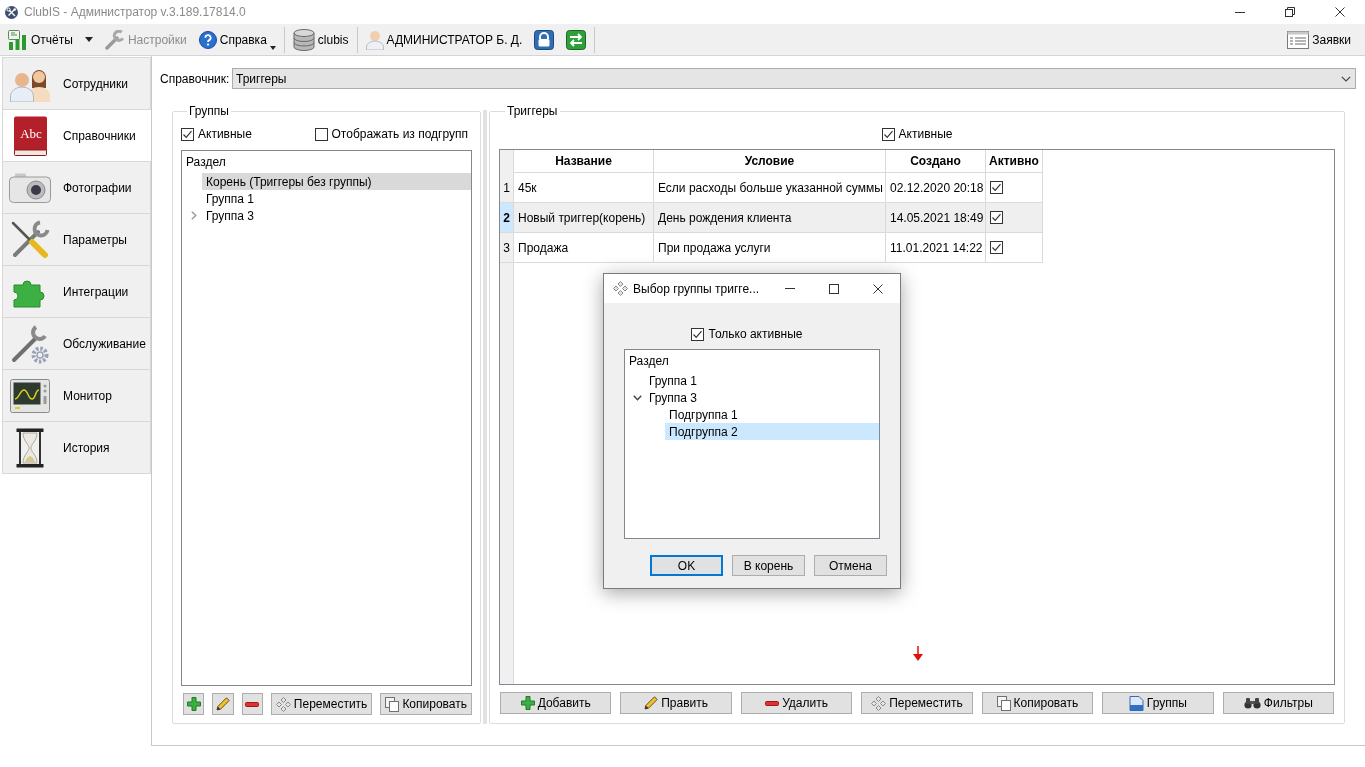 This screenshot has height=767, width=1365. What do you see at coordinates (444, 39) in the screenshot?
I see `user-button: АДМИНИСТРАТОР Б. Д.` at bounding box center [444, 39].